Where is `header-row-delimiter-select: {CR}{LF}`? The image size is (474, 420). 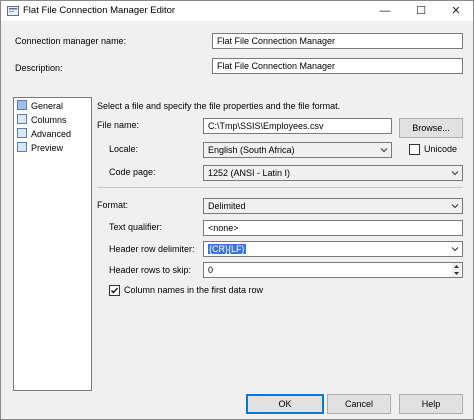 header-row-delimiter-select: {CR}{LF} is located at coordinates (333, 249).